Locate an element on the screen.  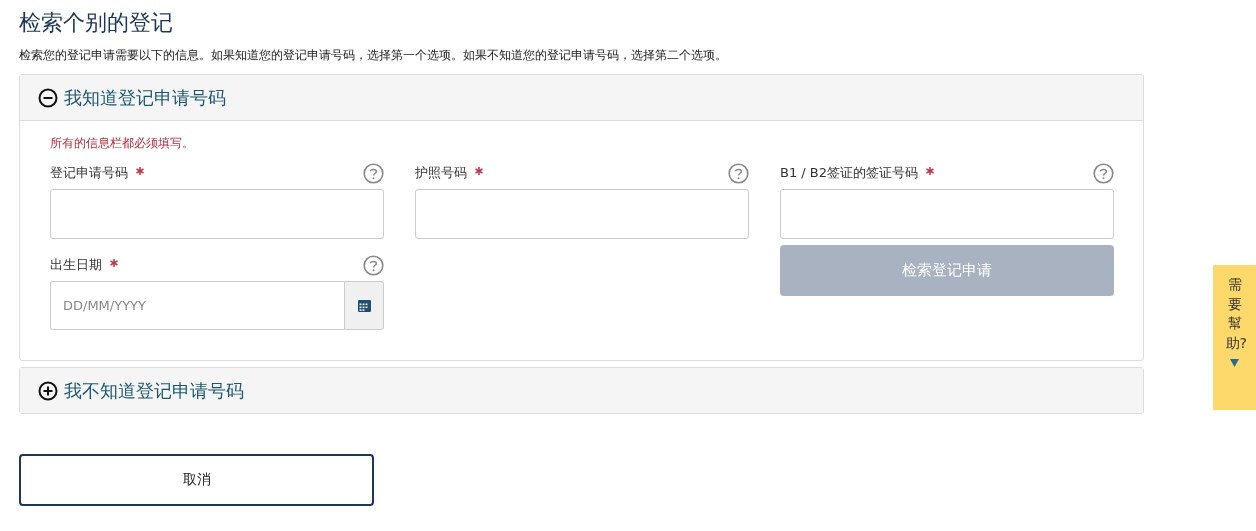
description: 检索您的登记申请需要以下的信息。如果知道您的登记申请号码，选择第一个选项。如果不知道您的登记申请号码，选择第二个选项。 is located at coordinates (373, 55).